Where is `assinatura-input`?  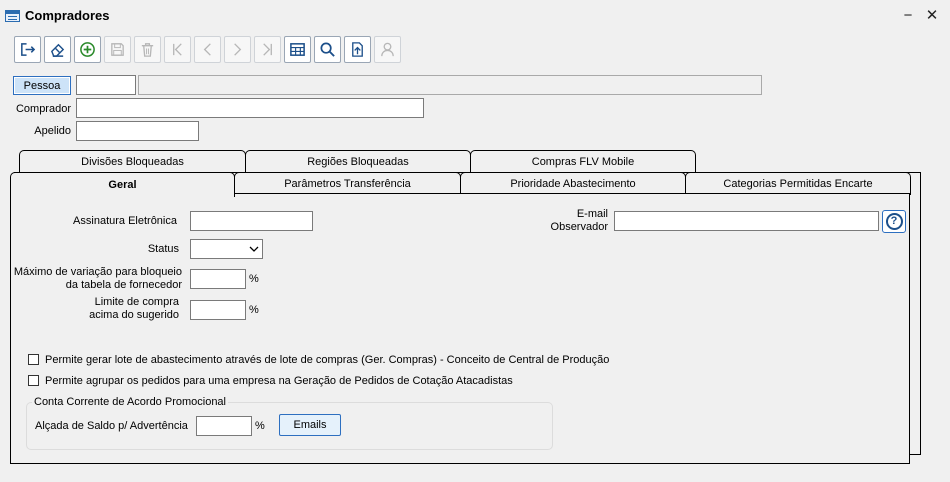 assinatura-input is located at coordinates (251, 221).